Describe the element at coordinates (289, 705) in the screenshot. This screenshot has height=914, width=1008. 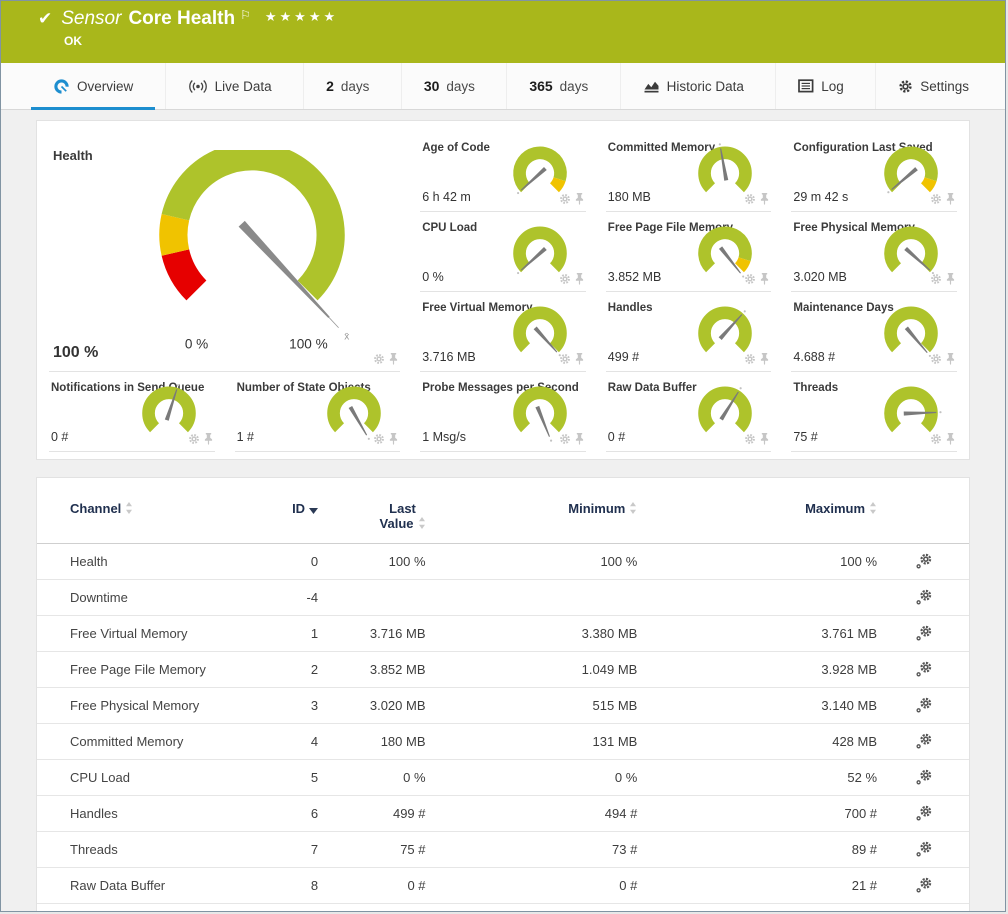
I see `channel-id-cell: 3` at that location.